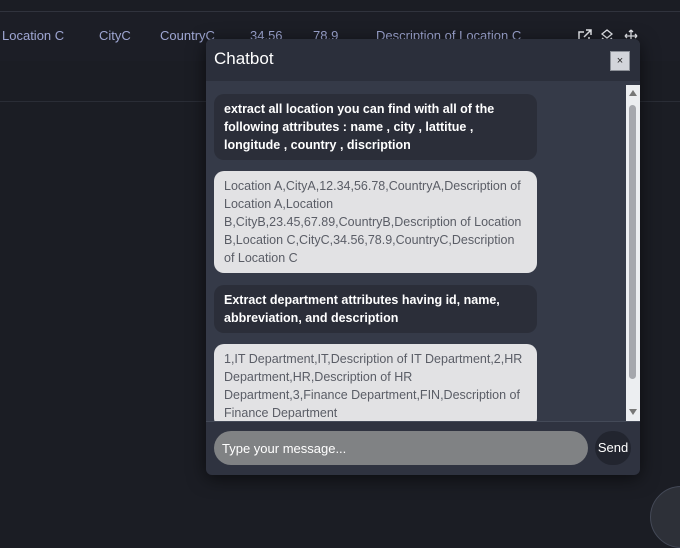  Describe the element at coordinates (613, 448) in the screenshot. I see `send-button: Send` at that location.